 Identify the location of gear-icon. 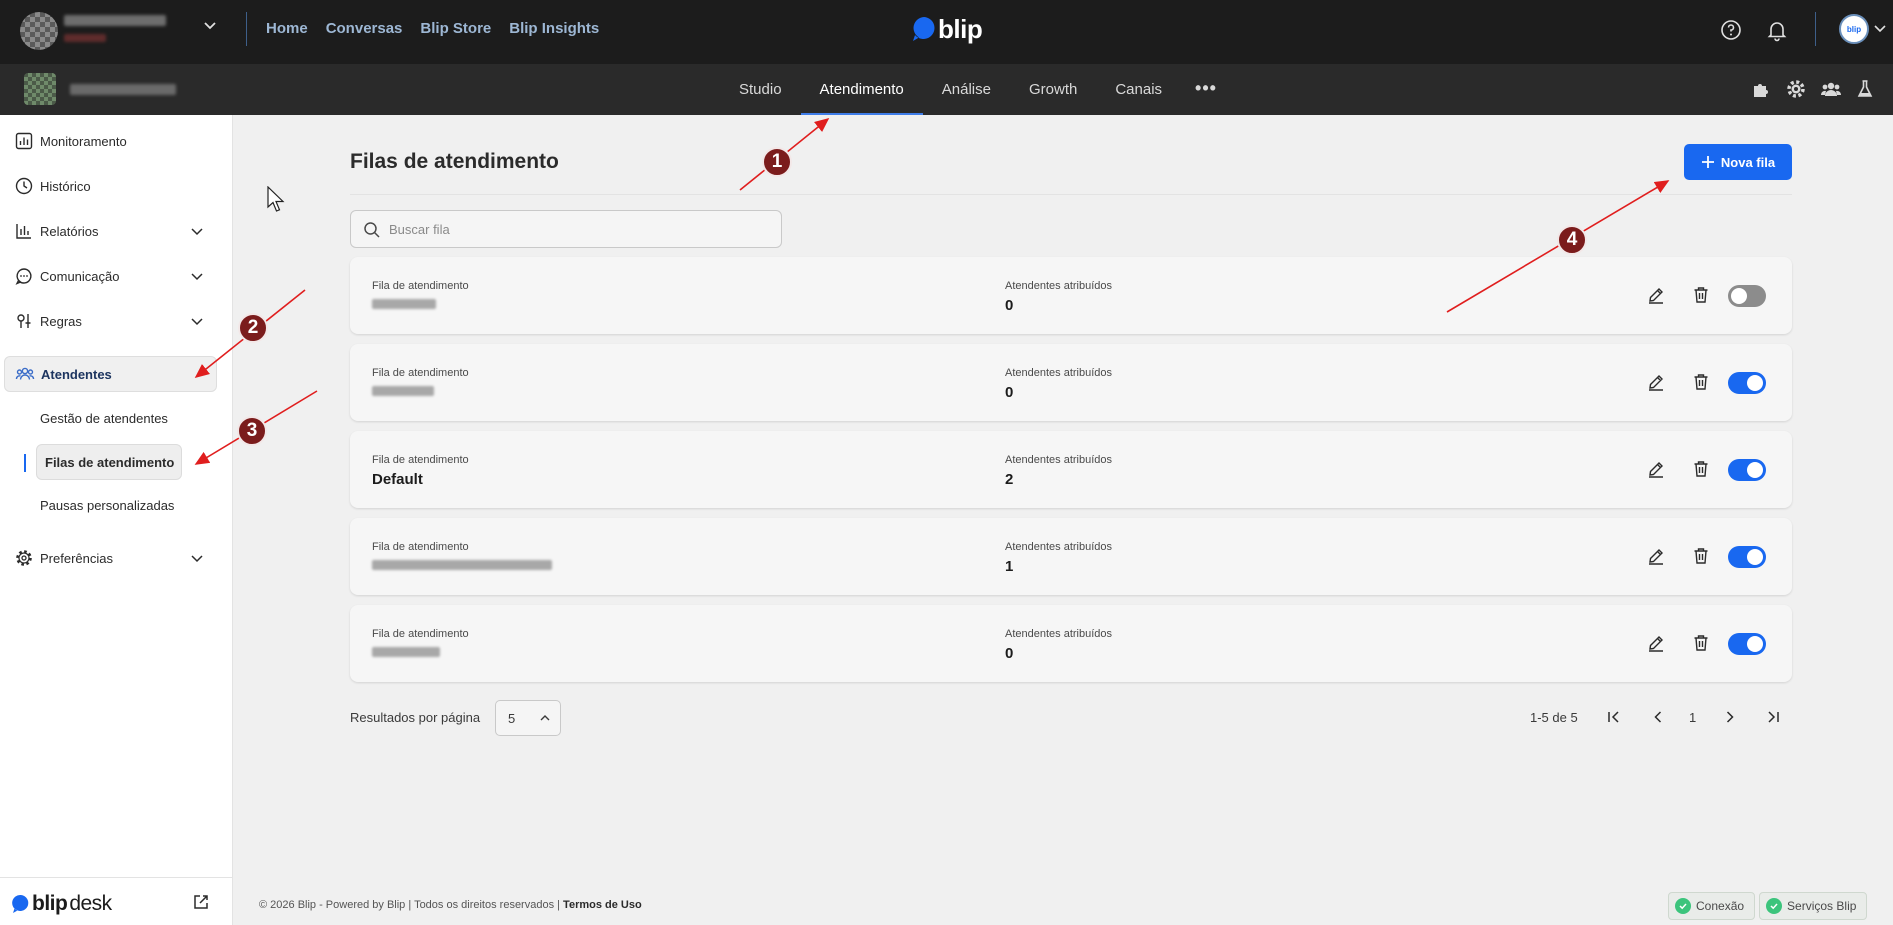
(1796, 89).